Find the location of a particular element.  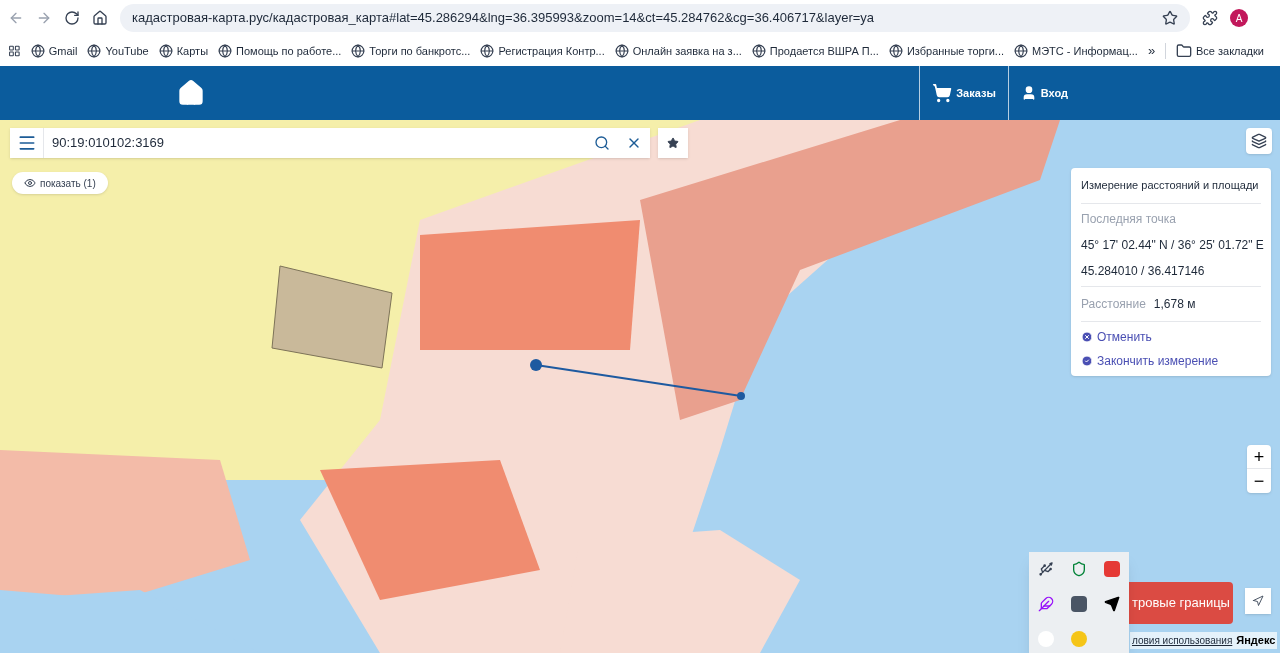

coordinates-text: 45.284010 / 36.417146 is located at coordinates (1143, 271).